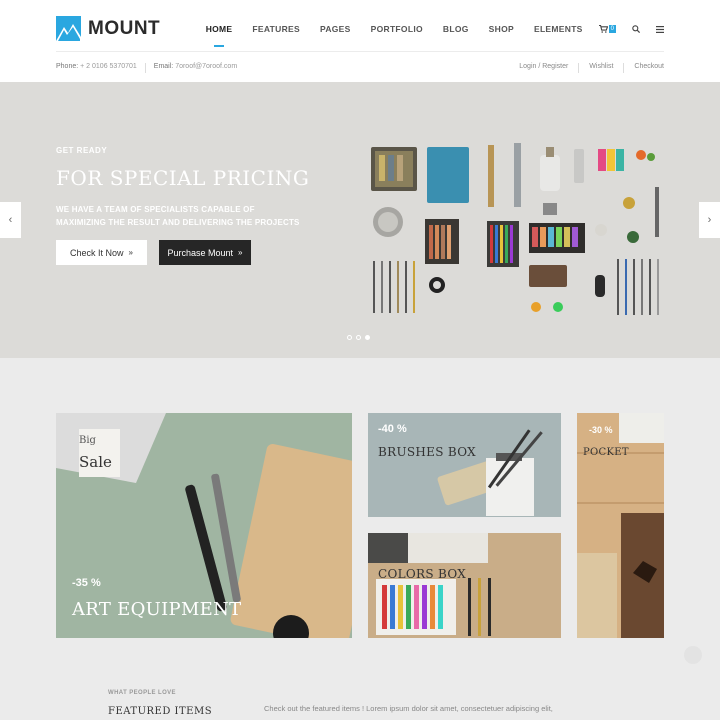 This screenshot has height=720, width=720. What do you see at coordinates (163, 66) in the screenshot?
I see `email-label: Email:` at bounding box center [163, 66].